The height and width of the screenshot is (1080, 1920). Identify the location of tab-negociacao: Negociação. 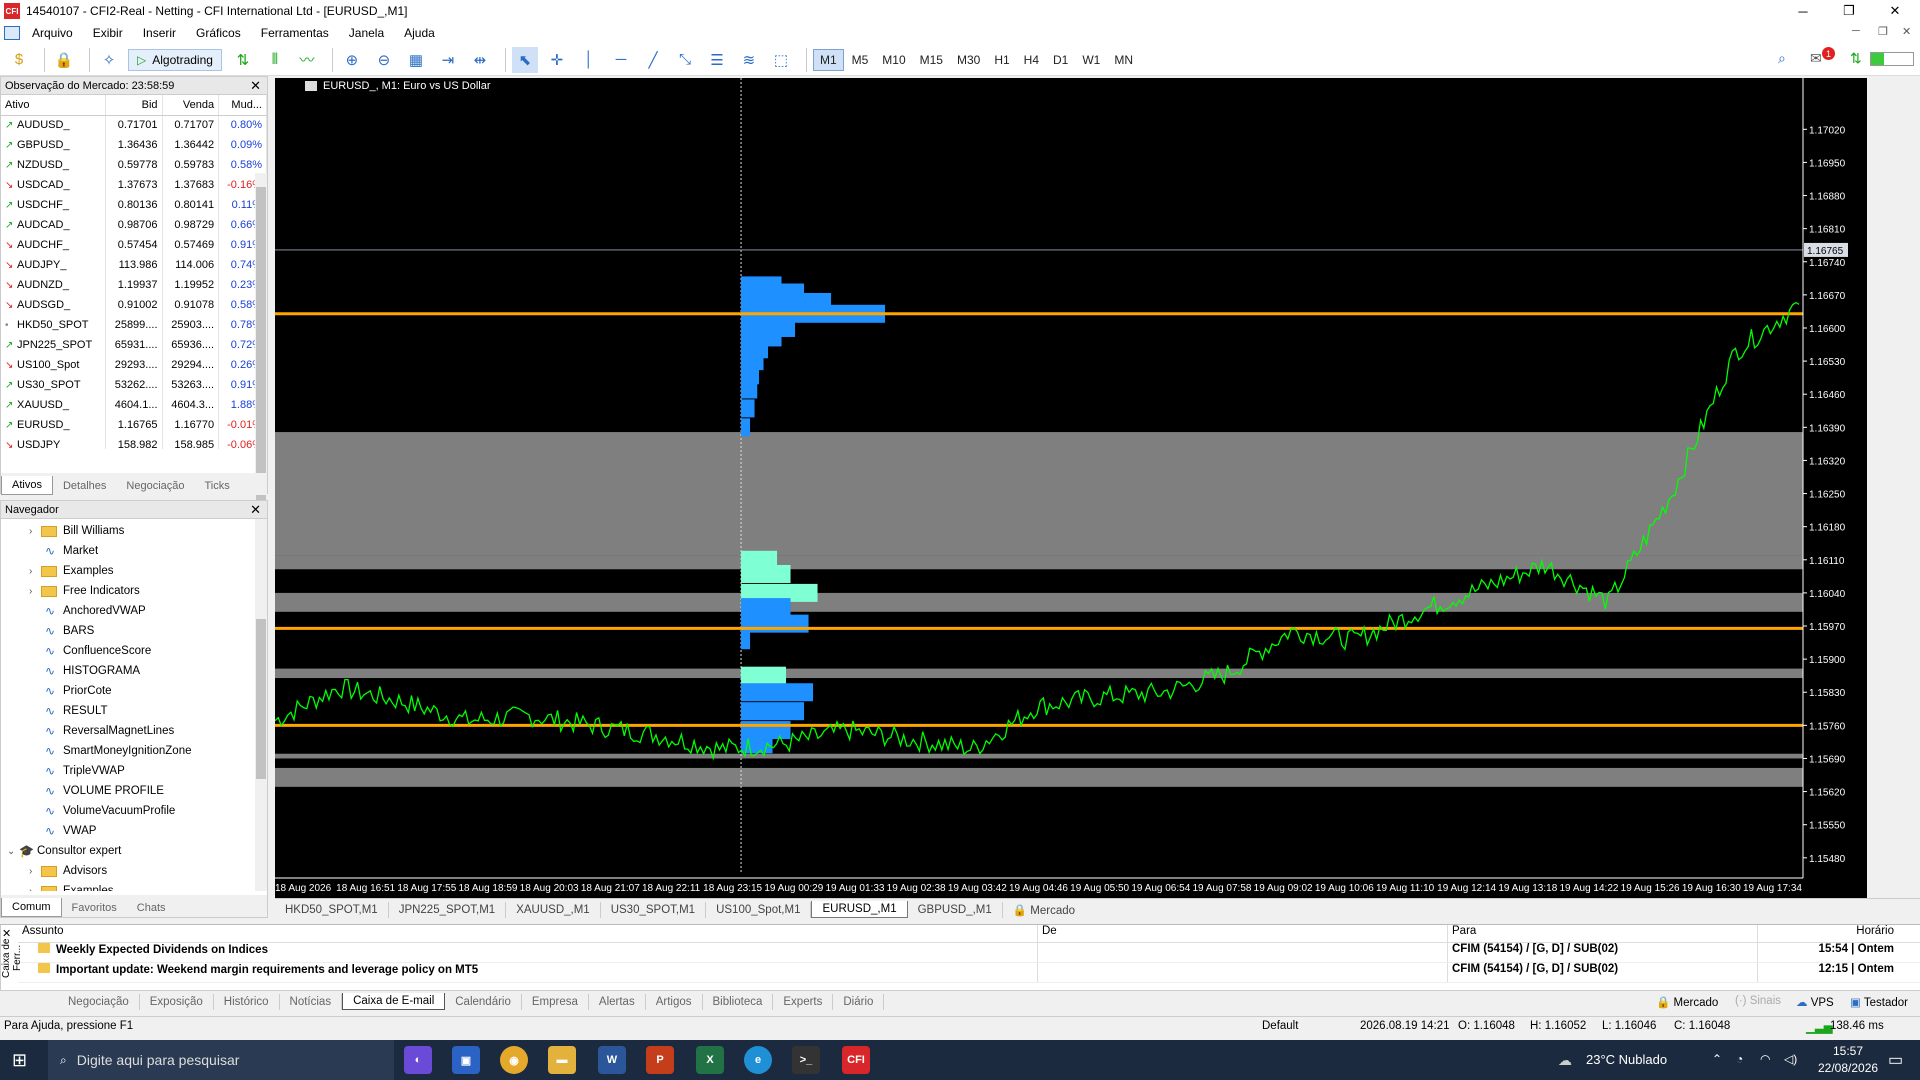
(155, 486).